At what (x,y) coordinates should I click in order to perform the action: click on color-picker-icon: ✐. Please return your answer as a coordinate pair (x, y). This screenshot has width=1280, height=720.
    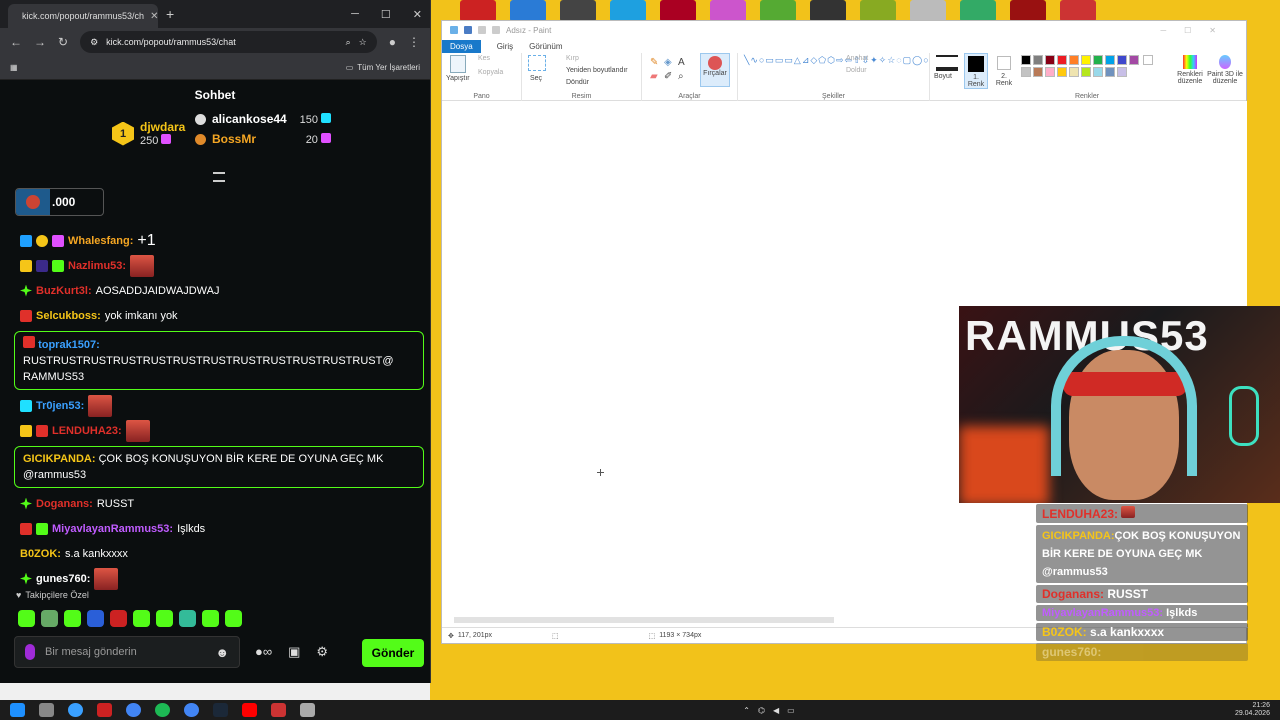
    Looking at the image, I should click on (668, 76).